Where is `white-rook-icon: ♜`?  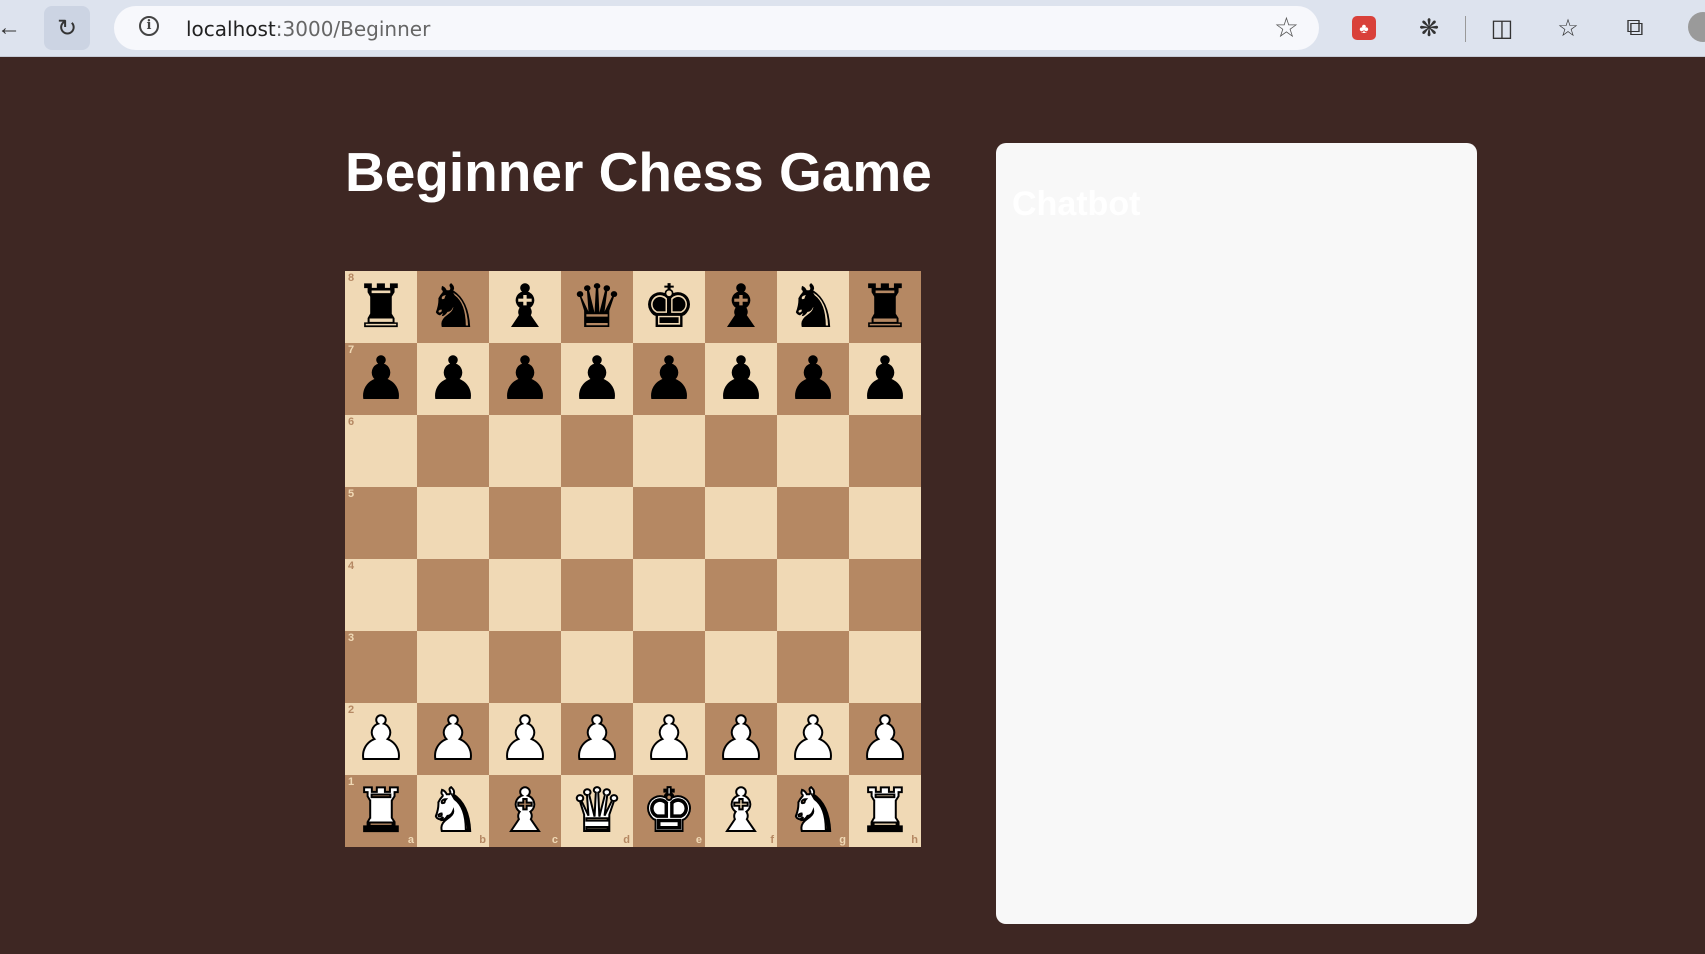
white-rook-icon: ♜ is located at coordinates (885, 811).